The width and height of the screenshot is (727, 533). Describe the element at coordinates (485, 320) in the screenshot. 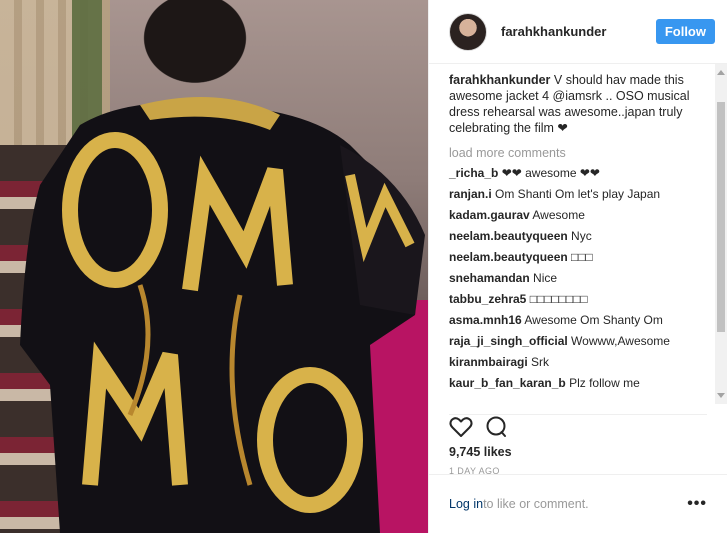

I see `comment-username: asma.mnh16` at that location.